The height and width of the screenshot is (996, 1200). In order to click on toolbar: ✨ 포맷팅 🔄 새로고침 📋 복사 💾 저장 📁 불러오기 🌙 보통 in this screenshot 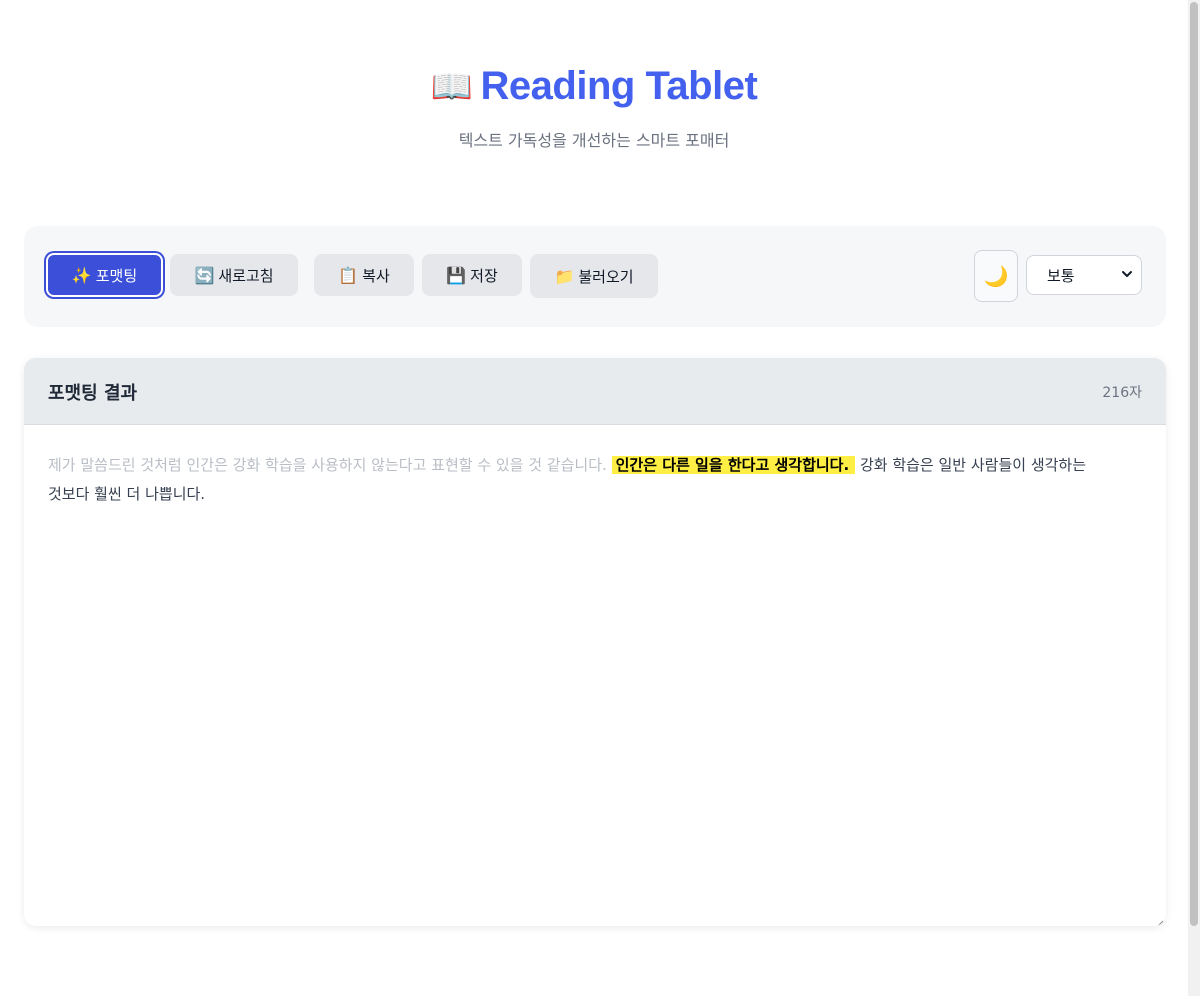, I will do `click(595, 276)`.